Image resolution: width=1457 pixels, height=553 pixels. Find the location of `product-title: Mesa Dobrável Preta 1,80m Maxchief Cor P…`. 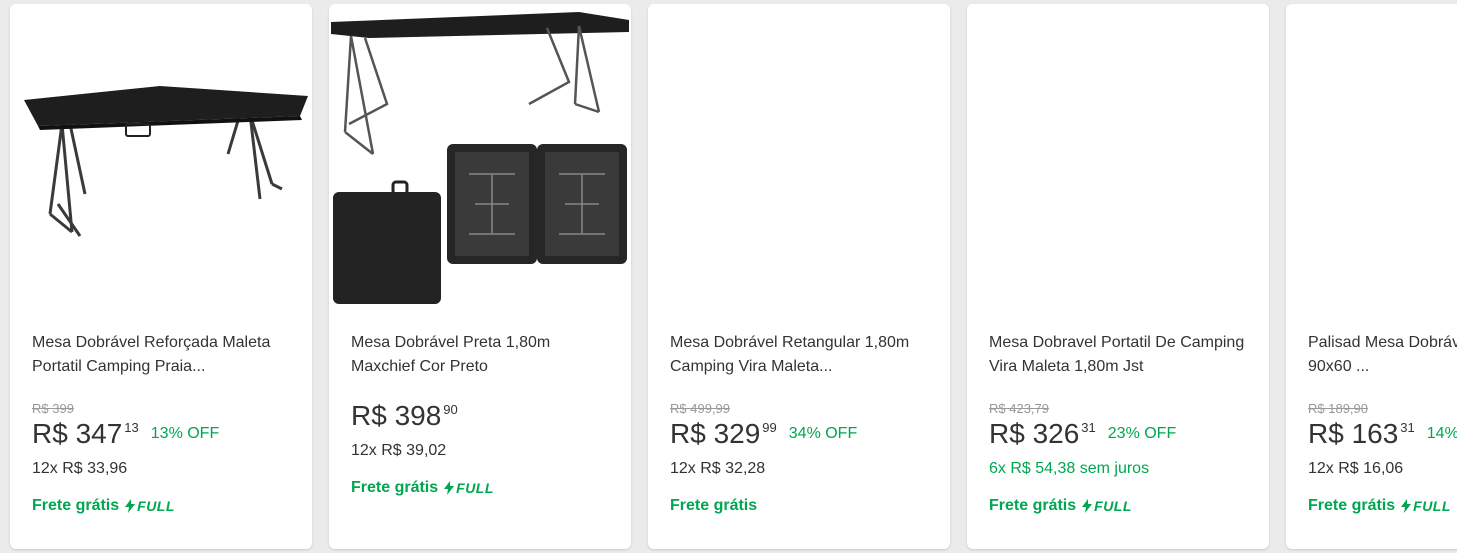

product-title: Mesa Dobrável Preta 1,80m Maxchief Cor P… is located at coordinates (483, 355).